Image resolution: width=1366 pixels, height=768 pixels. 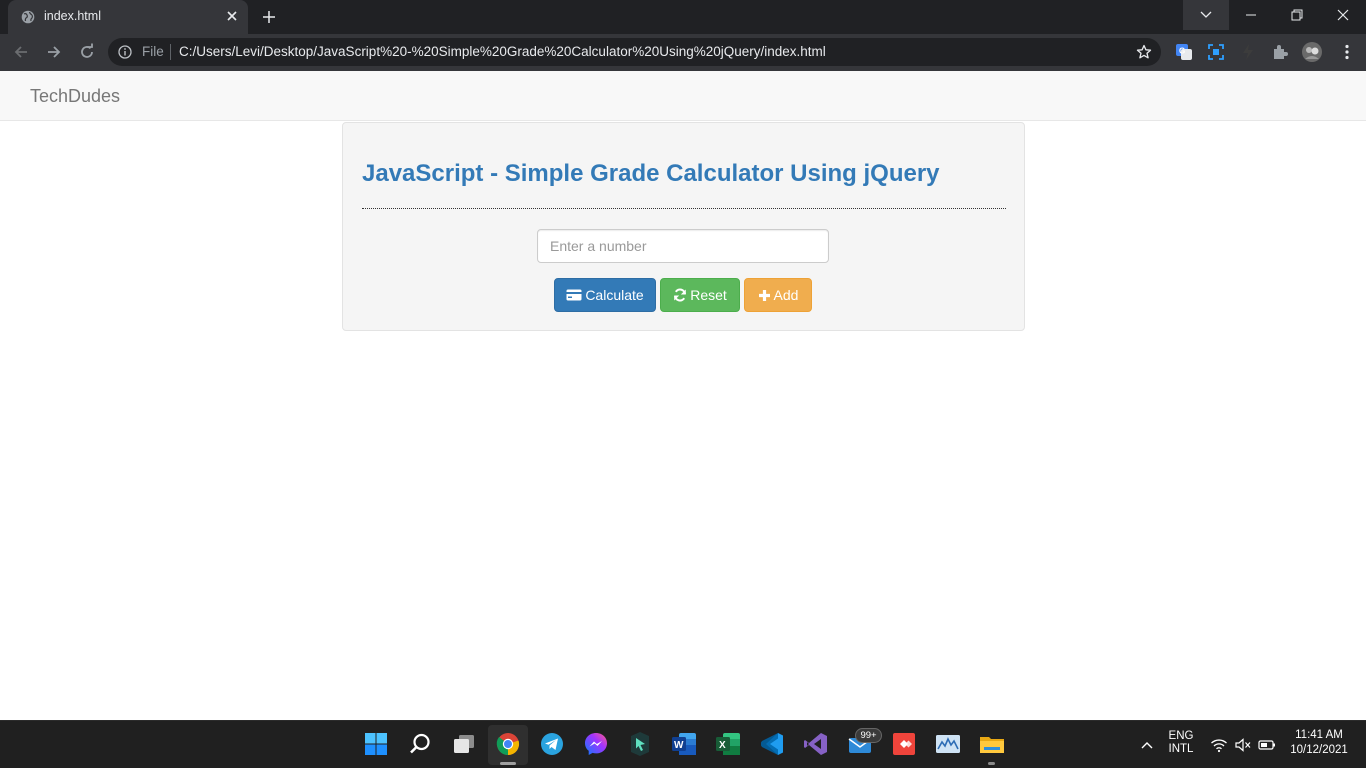 What do you see at coordinates (1248, 52) in the screenshot?
I see `extension-bolt-icon` at bounding box center [1248, 52].